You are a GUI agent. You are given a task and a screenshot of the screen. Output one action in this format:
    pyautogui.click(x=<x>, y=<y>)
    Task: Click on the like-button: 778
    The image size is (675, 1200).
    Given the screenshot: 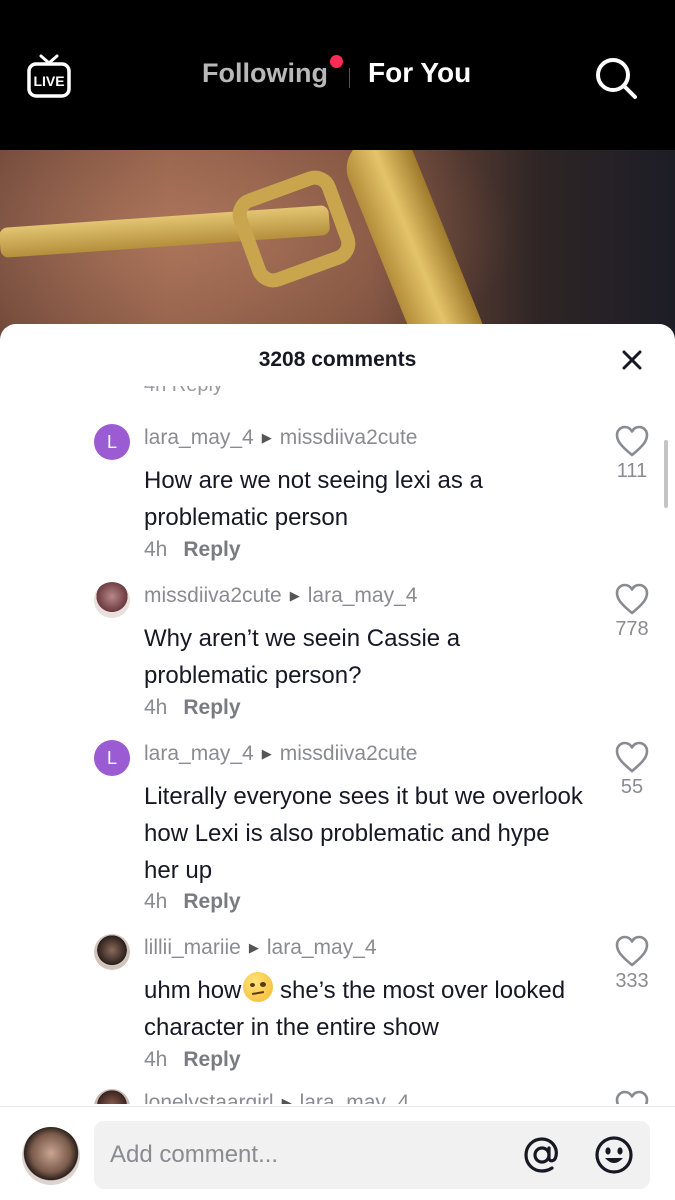 What is the action you would take?
    pyautogui.click(x=632, y=611)
    